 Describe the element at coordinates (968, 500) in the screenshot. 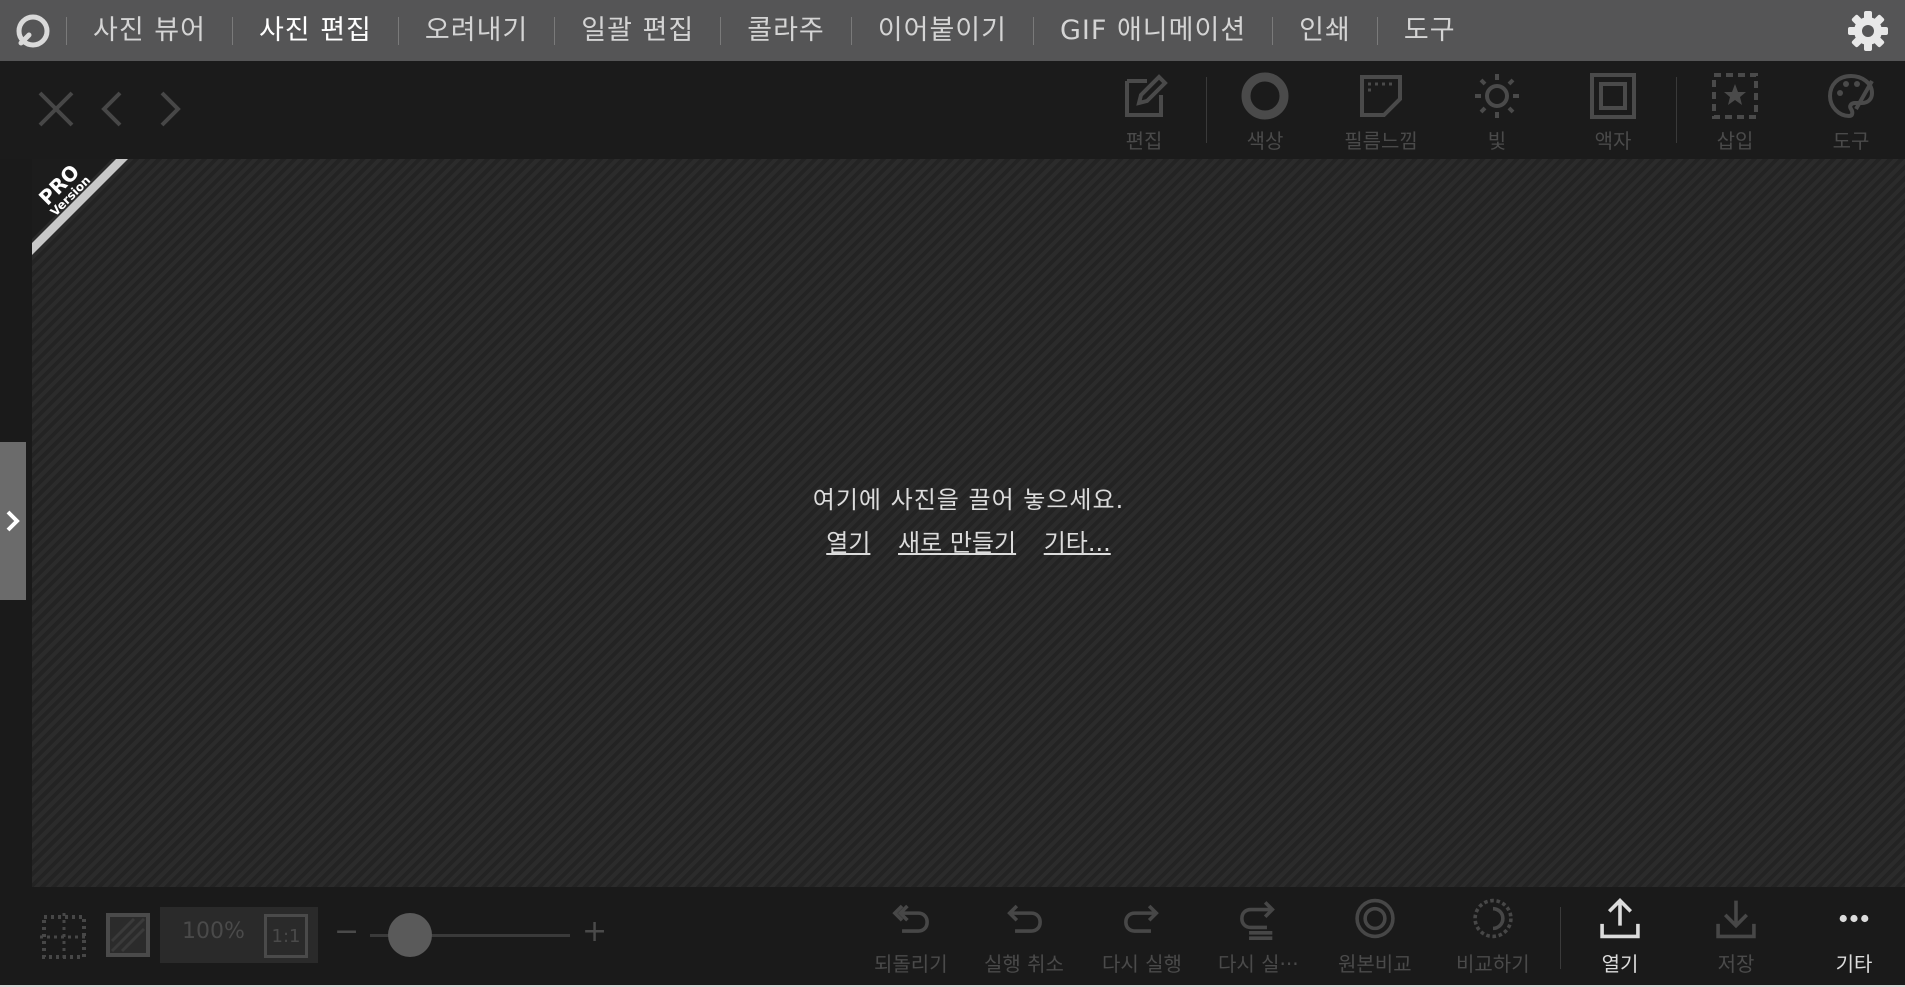

I see `drop-message: 여기에 사진을 끌어 놓으세요.` at that location.